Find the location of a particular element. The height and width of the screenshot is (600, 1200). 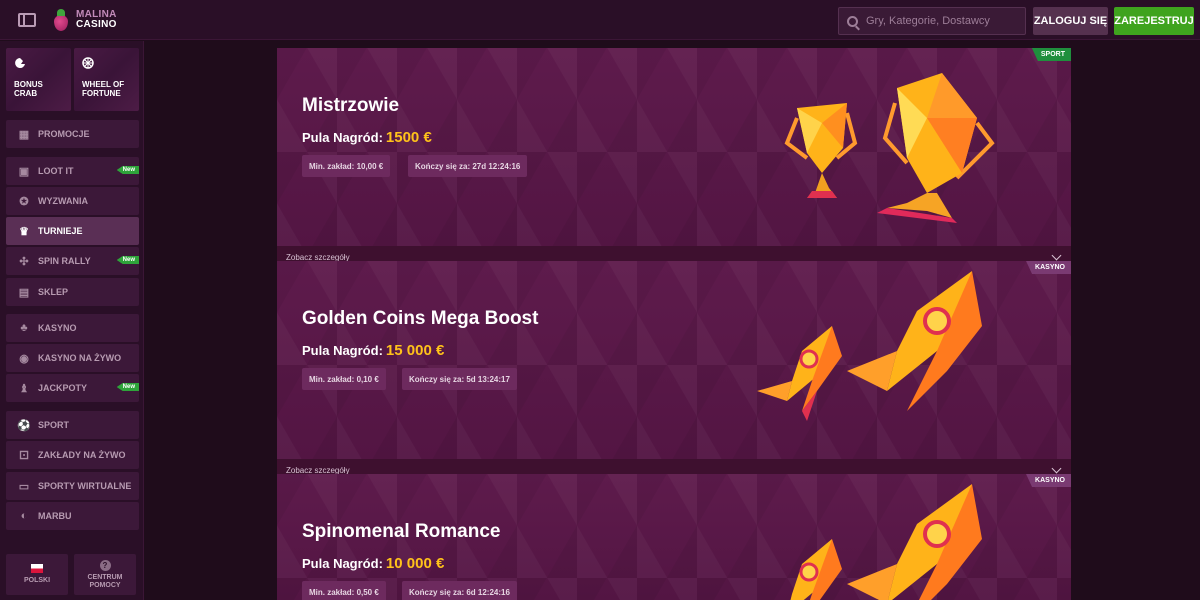

sidebar-item-kasyno-na-zywo: ◉ KASYNO NA ŻYWO is located at coordinates (72, 358).